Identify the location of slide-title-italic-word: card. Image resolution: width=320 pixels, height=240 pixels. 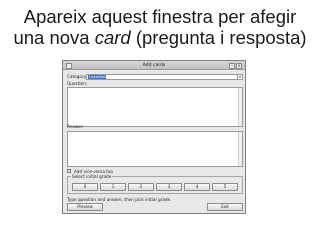
(112, 37).